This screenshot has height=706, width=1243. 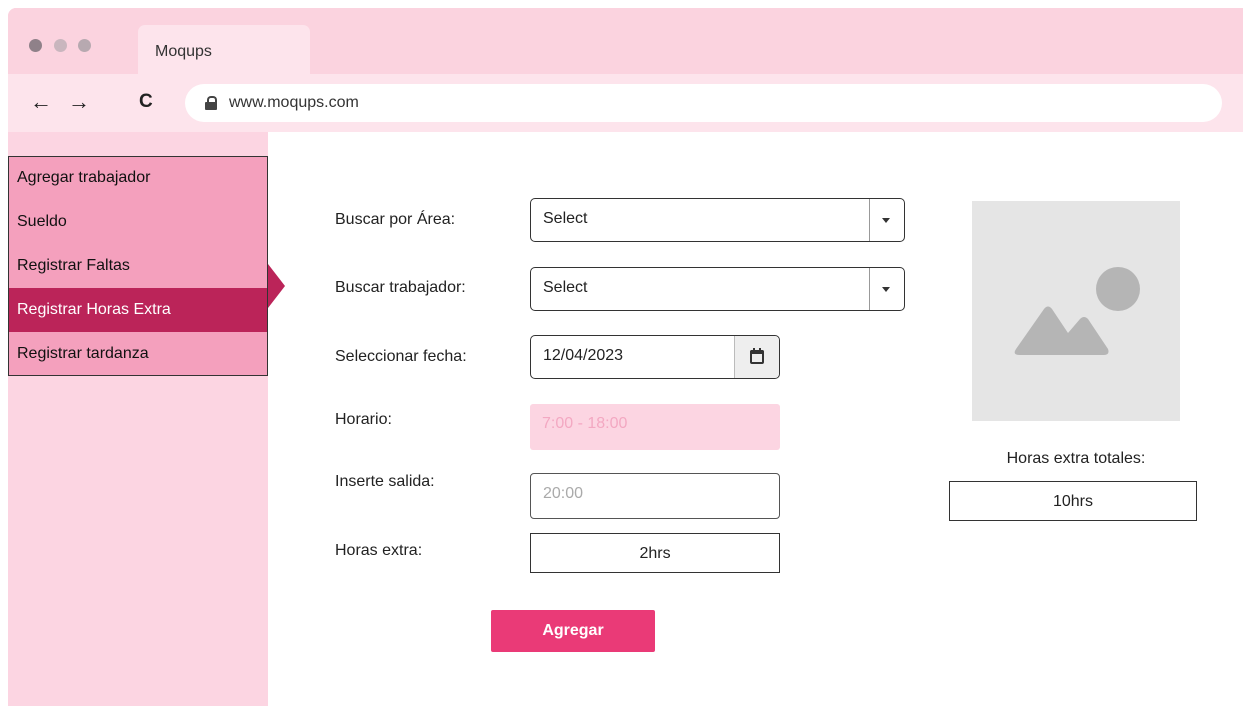 What do you see at coordinates (379, 550) in the screenshot?
I see `overtime-label: Horas extra:` at bounding box center [379, 550].